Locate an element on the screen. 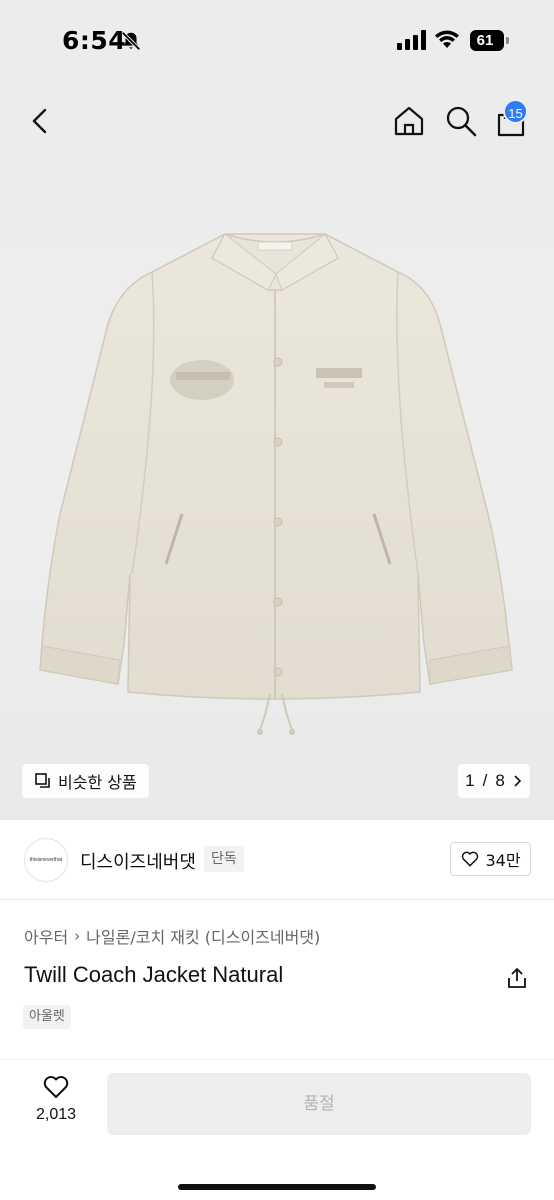 The image size is (554, 1200). breadcrumb-item: 아우터 is located at coordinates (46, 936).